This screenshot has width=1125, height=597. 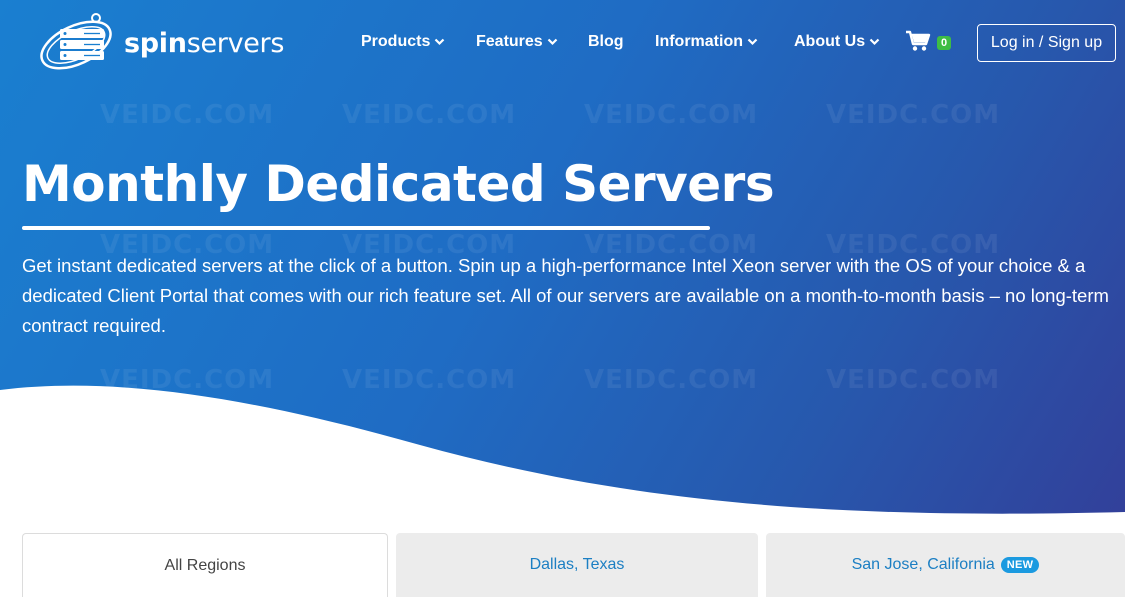 I want to click on nav-products-label: Products, so click(x=396, y=41).